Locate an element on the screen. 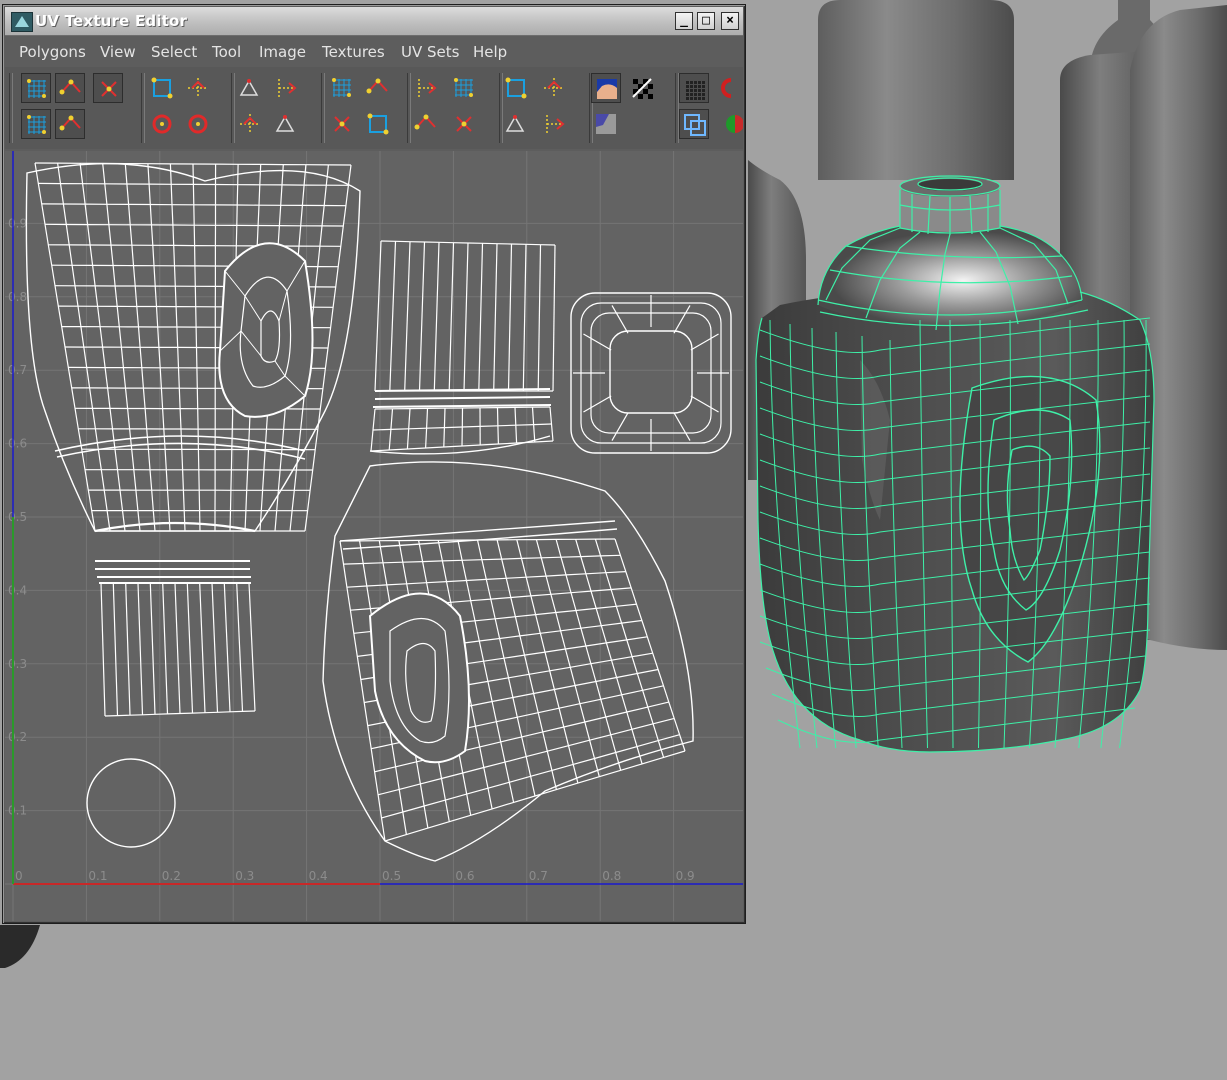 The height and width of the screenshot is (1080, 1227). dim-image-icon is located at coordinates (606, 124).